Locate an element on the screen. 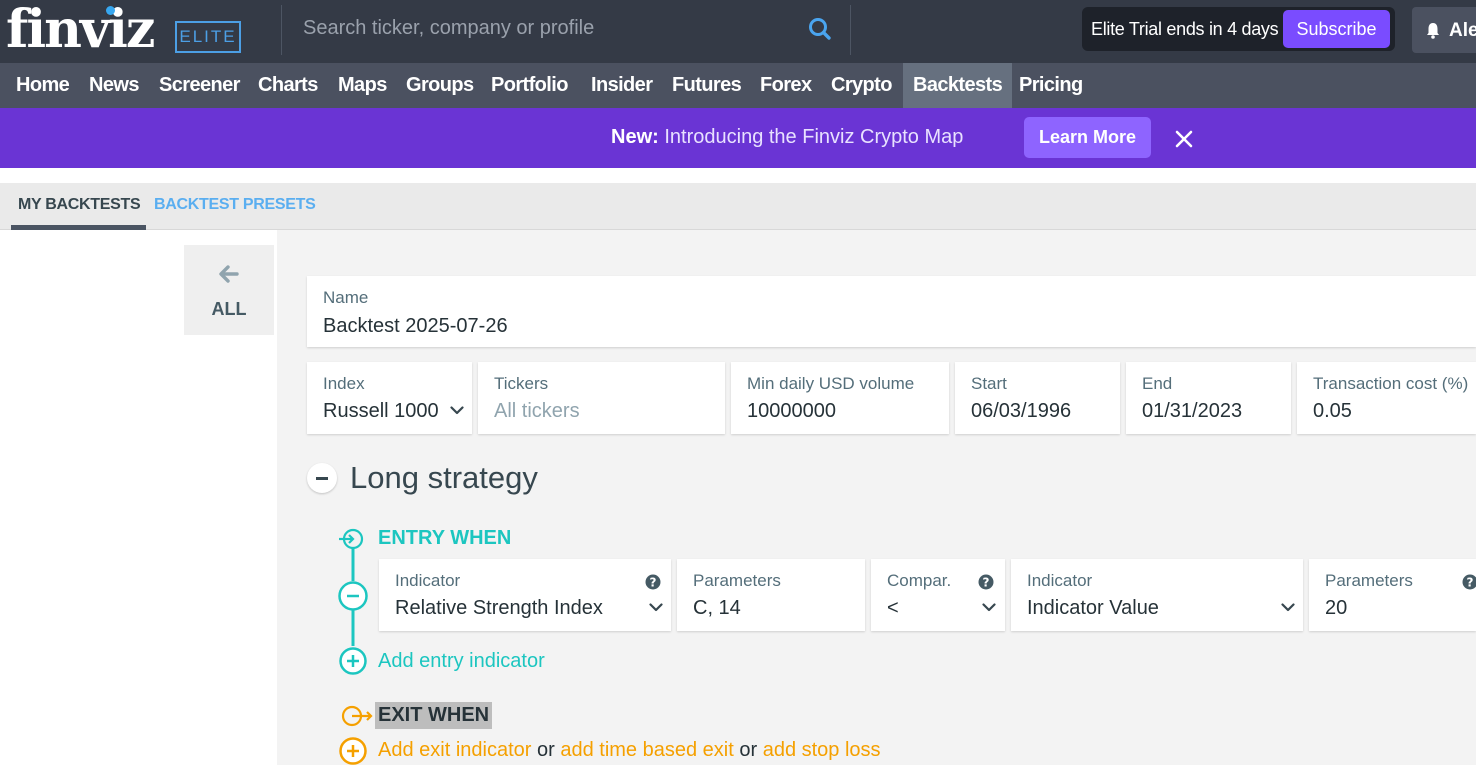 This screenshot has width=1476, height=765. comparison-select: Compar. < ? is located at coordinates (938, 595).